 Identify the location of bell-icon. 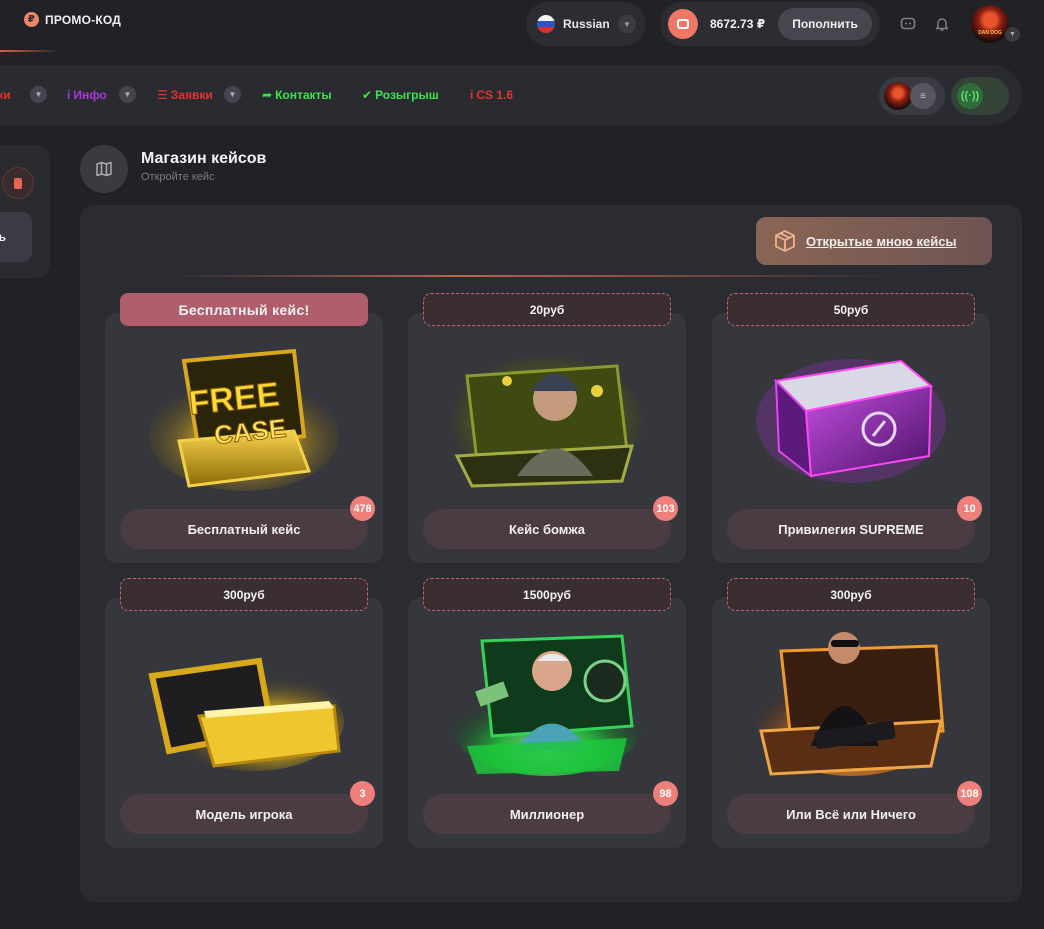
(942, 24).